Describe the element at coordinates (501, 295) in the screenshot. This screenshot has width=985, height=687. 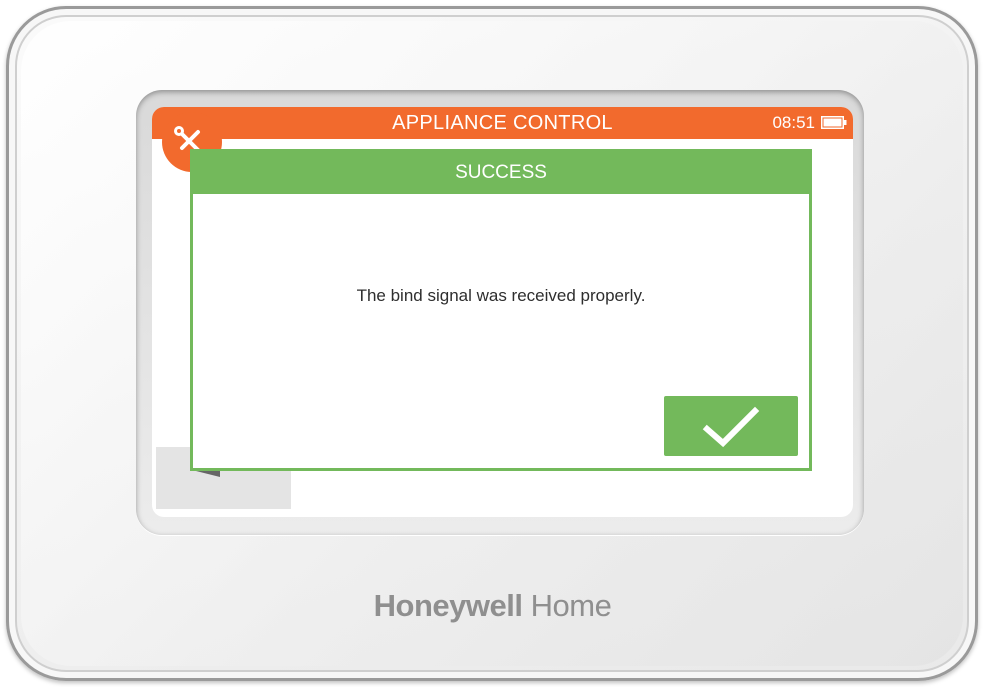
I see `dialog-message: The bind signal was received properly.` at that location.